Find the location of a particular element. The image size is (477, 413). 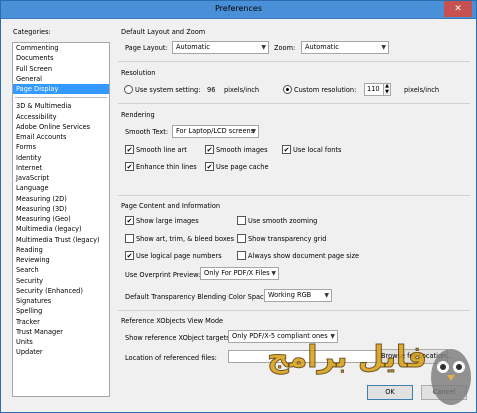

smooth-text-dropdown: For Laptop/LCD screens ▼ is located at coordinates (215, 131).